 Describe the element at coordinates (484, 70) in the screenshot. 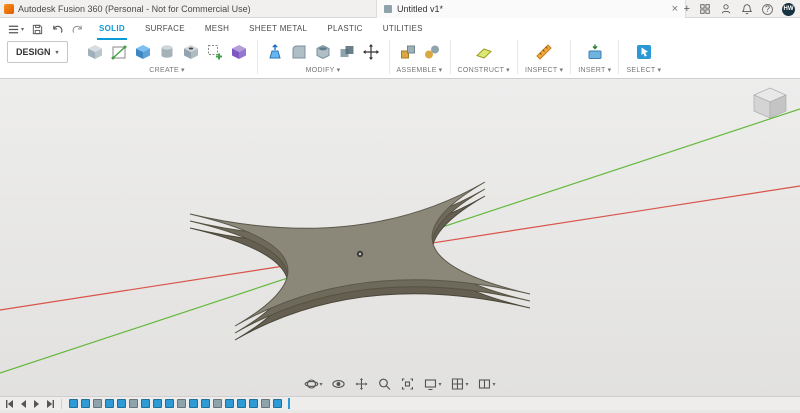

I see `construct-dropdown: CONSTRUCT ▾` at that location.